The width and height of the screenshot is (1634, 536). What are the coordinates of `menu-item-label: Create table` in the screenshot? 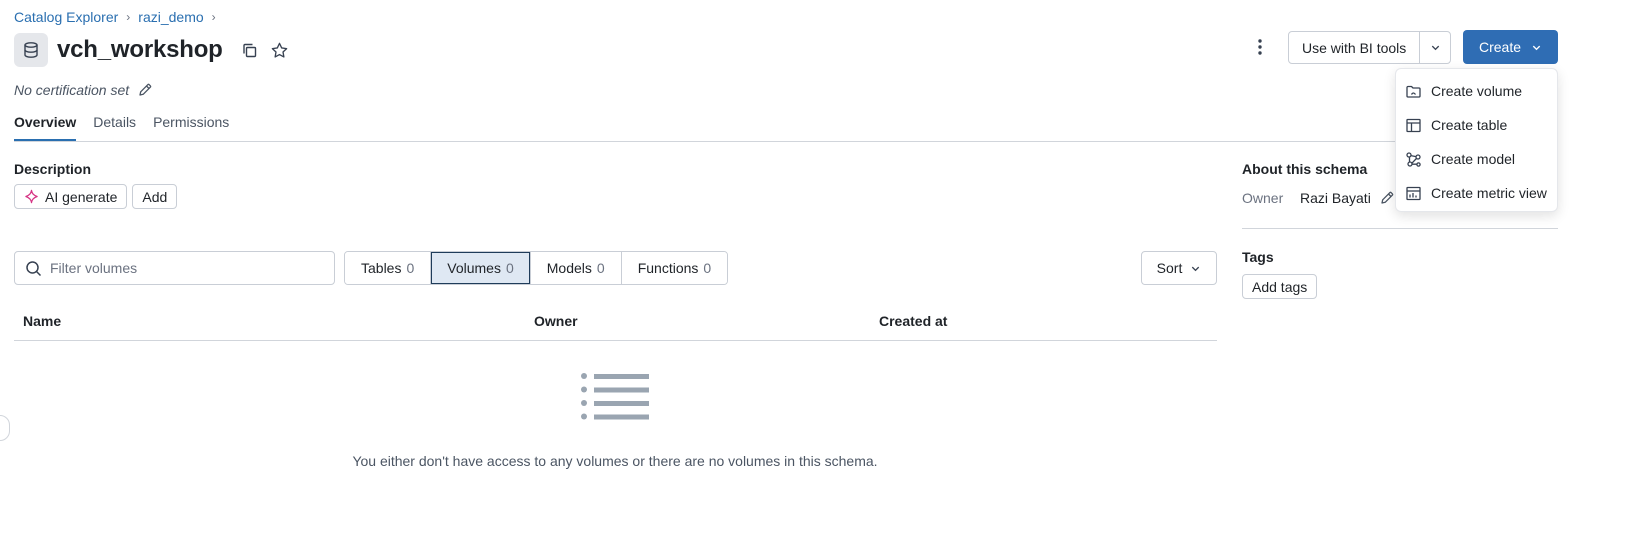 It's located at (1469, 125).